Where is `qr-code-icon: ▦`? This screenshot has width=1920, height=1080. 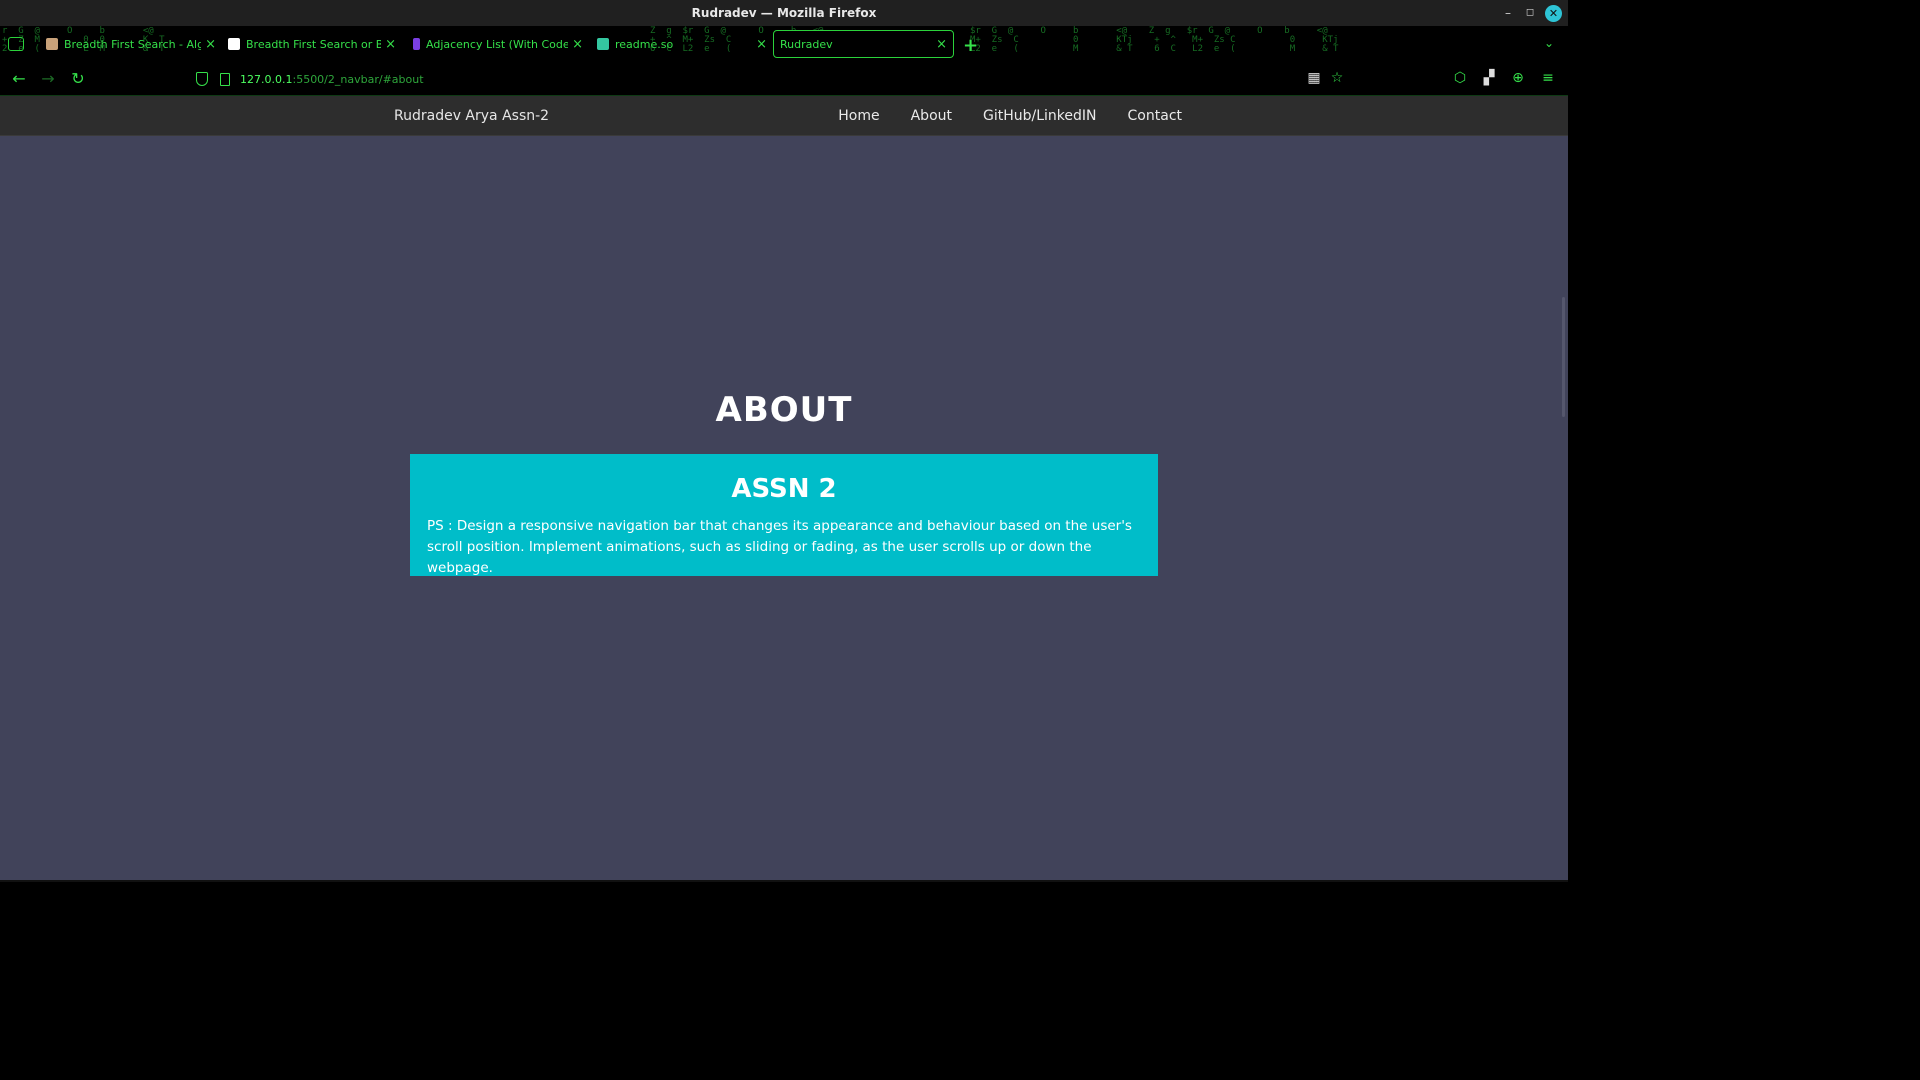
qr-code-icon: ▦ is located at coordinates (1314, 78).